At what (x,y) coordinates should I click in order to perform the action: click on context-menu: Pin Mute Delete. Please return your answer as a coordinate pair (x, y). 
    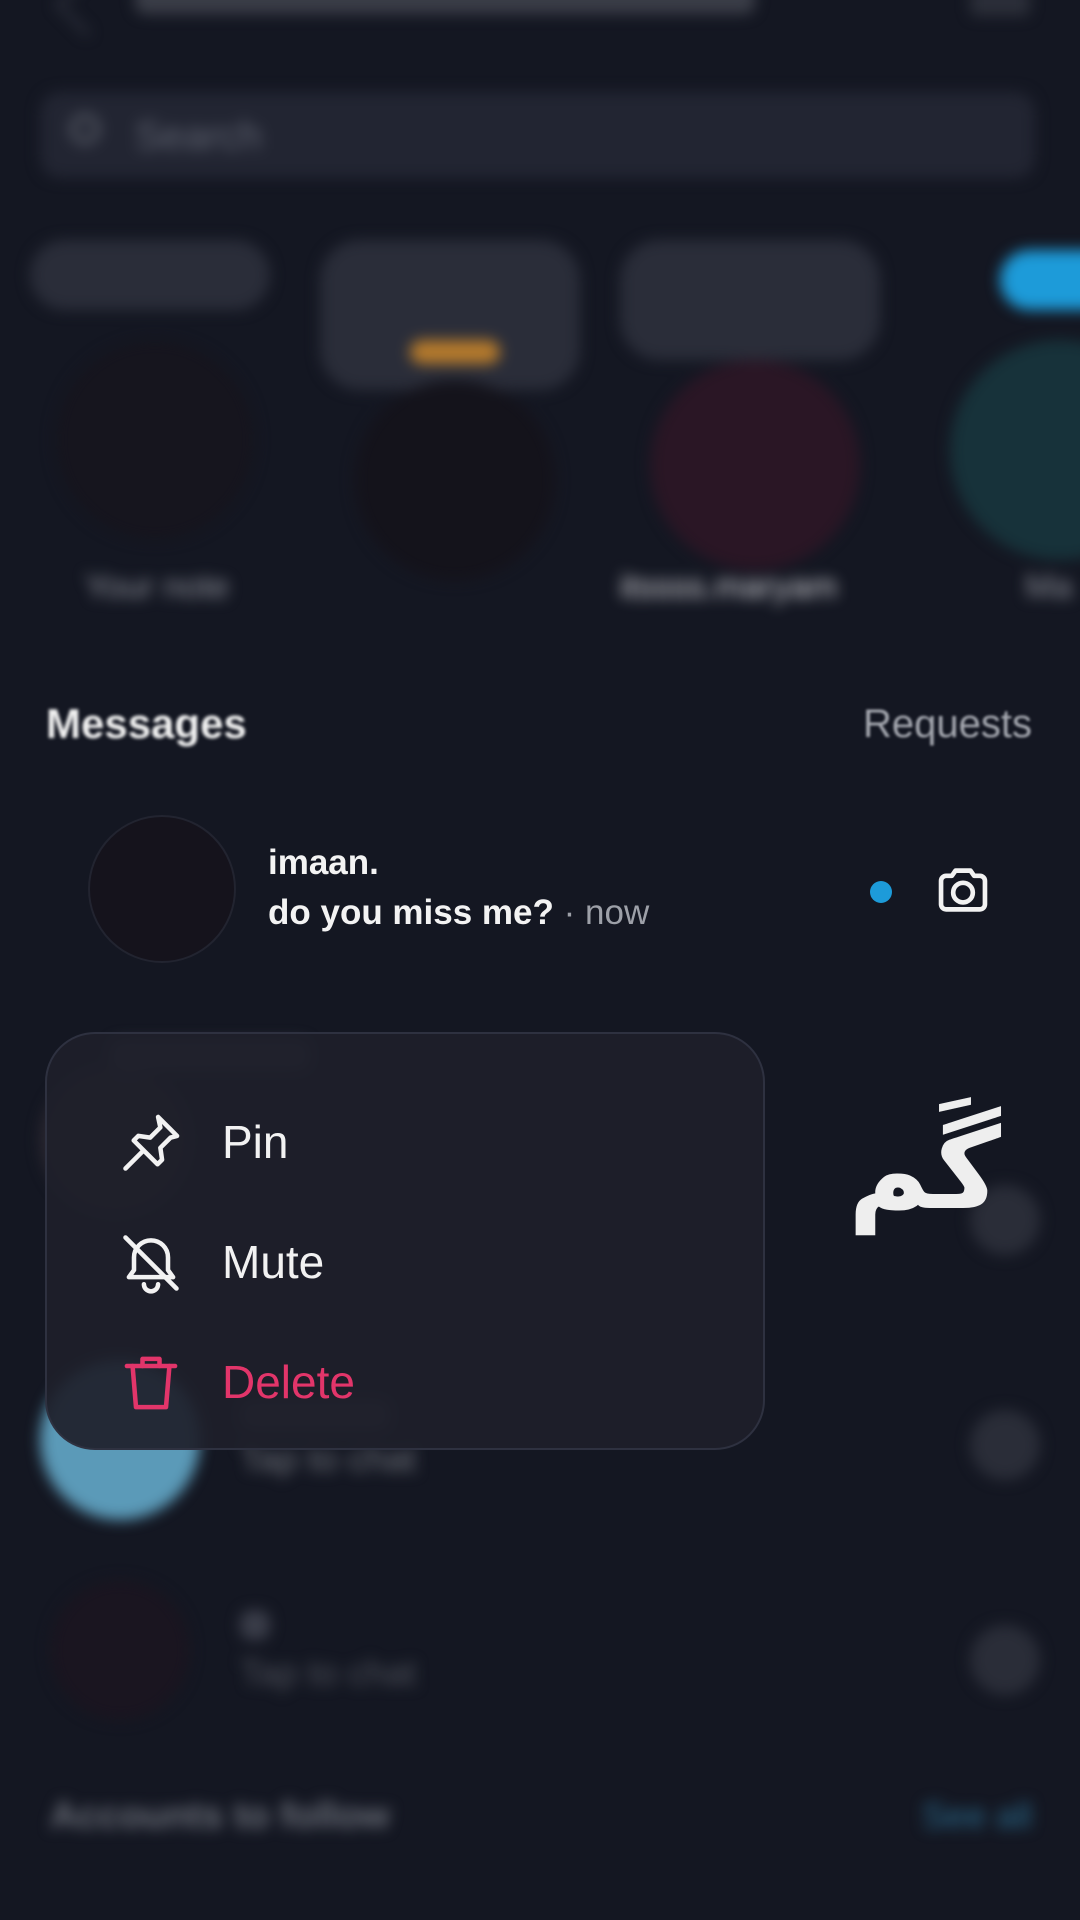
    Looking at the image, I should click on (405, 1241).